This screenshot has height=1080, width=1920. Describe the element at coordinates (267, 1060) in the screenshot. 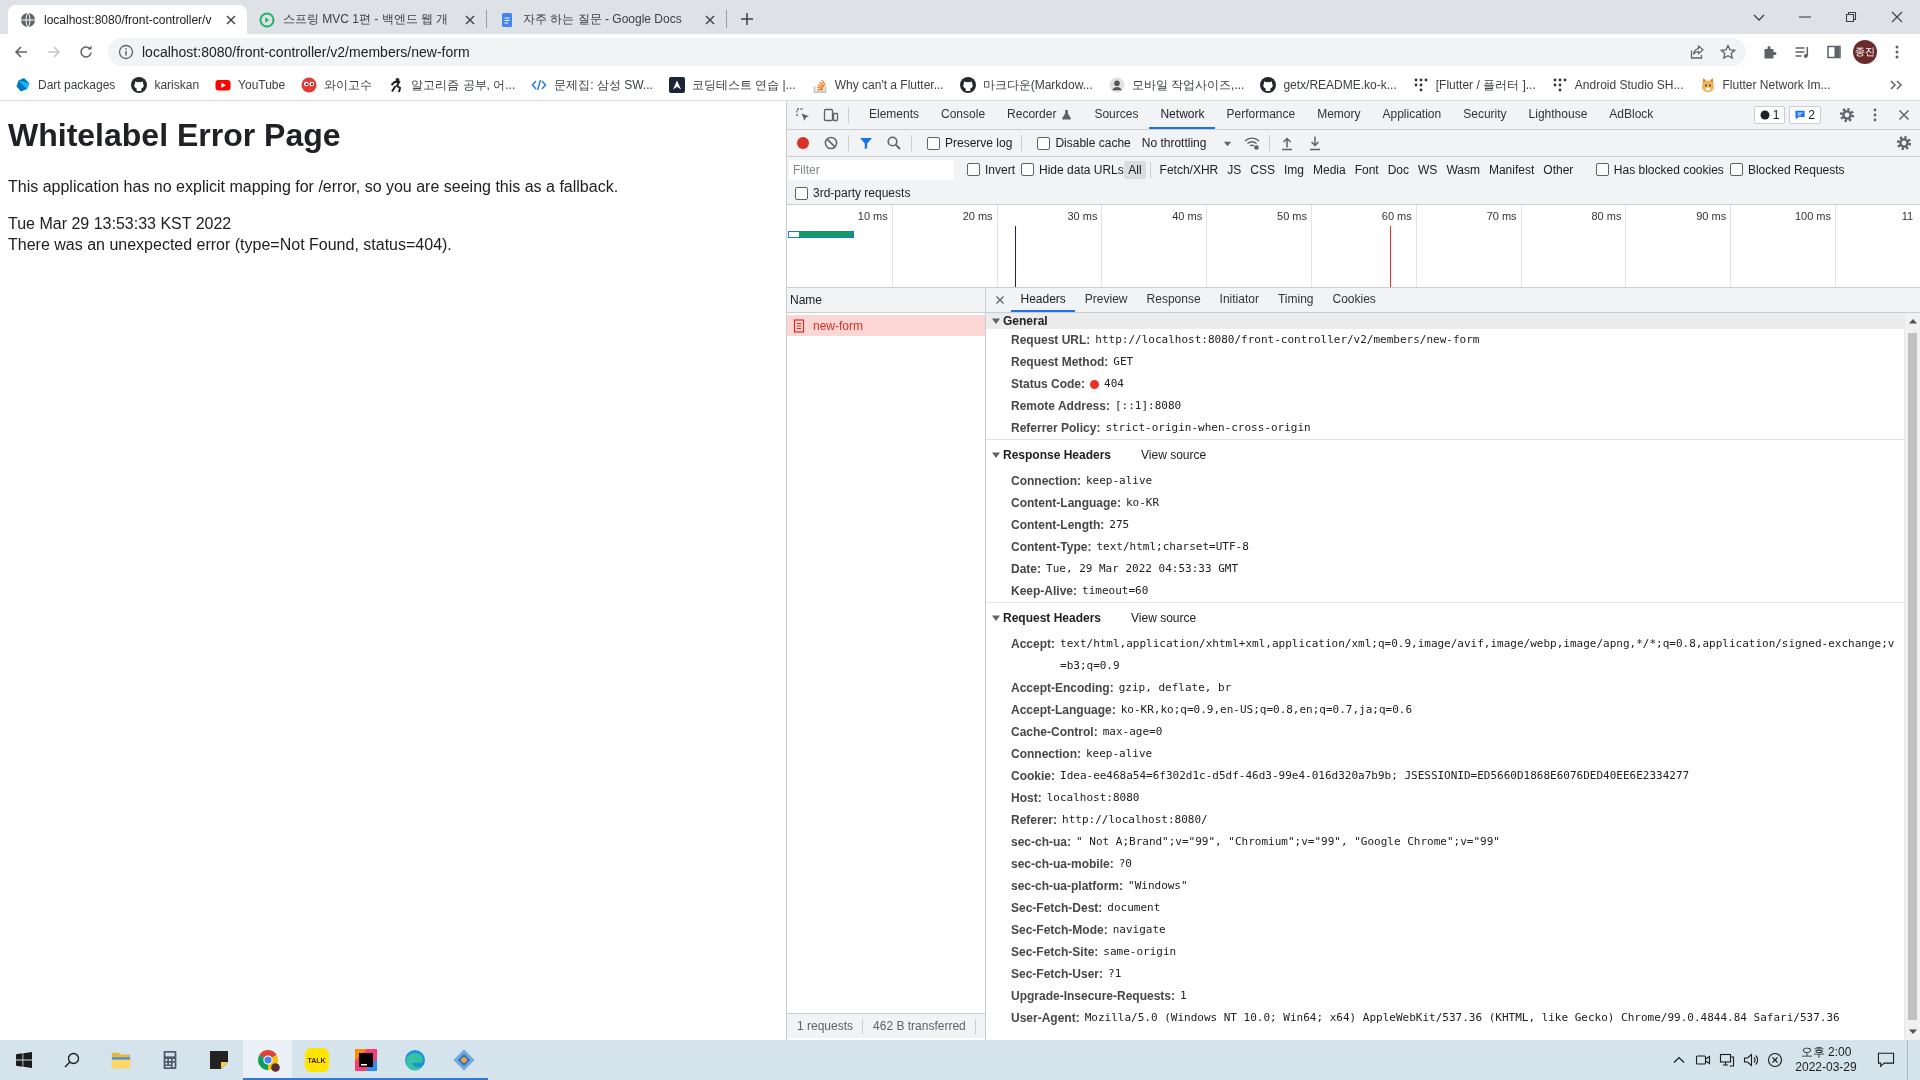

I see `taskbar-app-button` at that location.